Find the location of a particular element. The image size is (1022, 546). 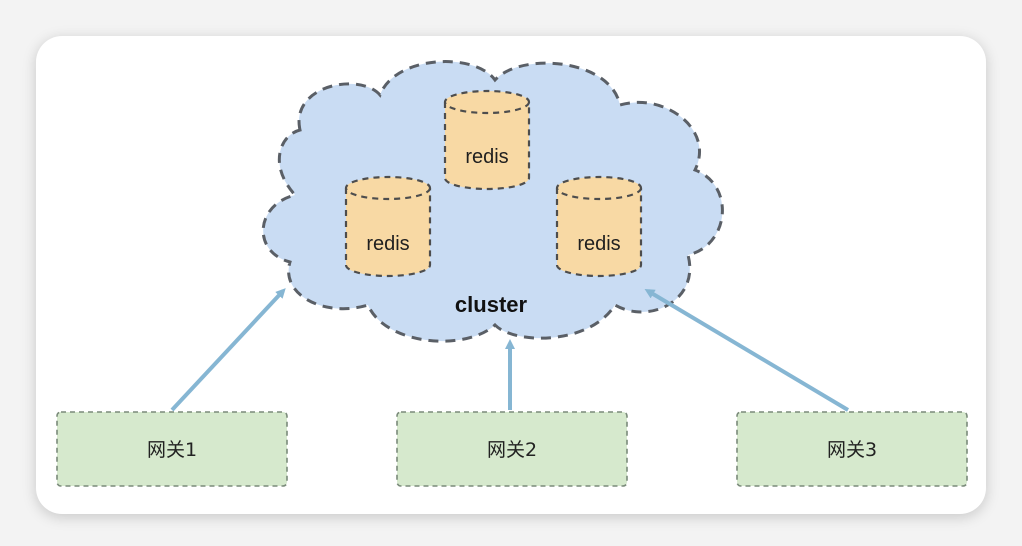

gateway-1-label: 网关1 is located at coordinates (172, 450).